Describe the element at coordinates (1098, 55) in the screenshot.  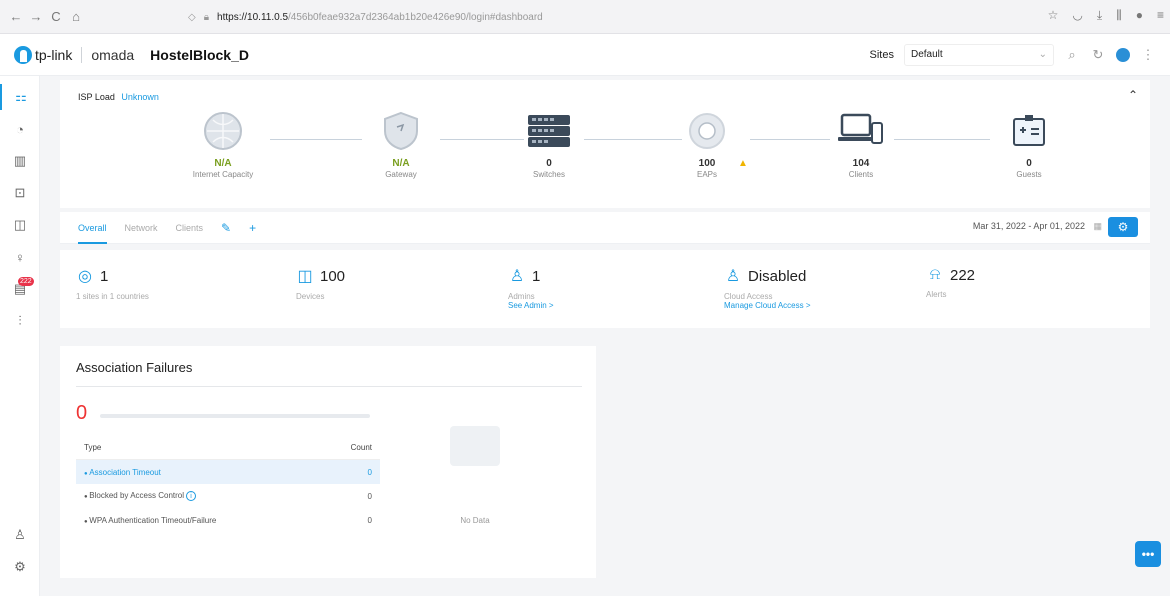
I see `refresh-icon: ↻` at that location.